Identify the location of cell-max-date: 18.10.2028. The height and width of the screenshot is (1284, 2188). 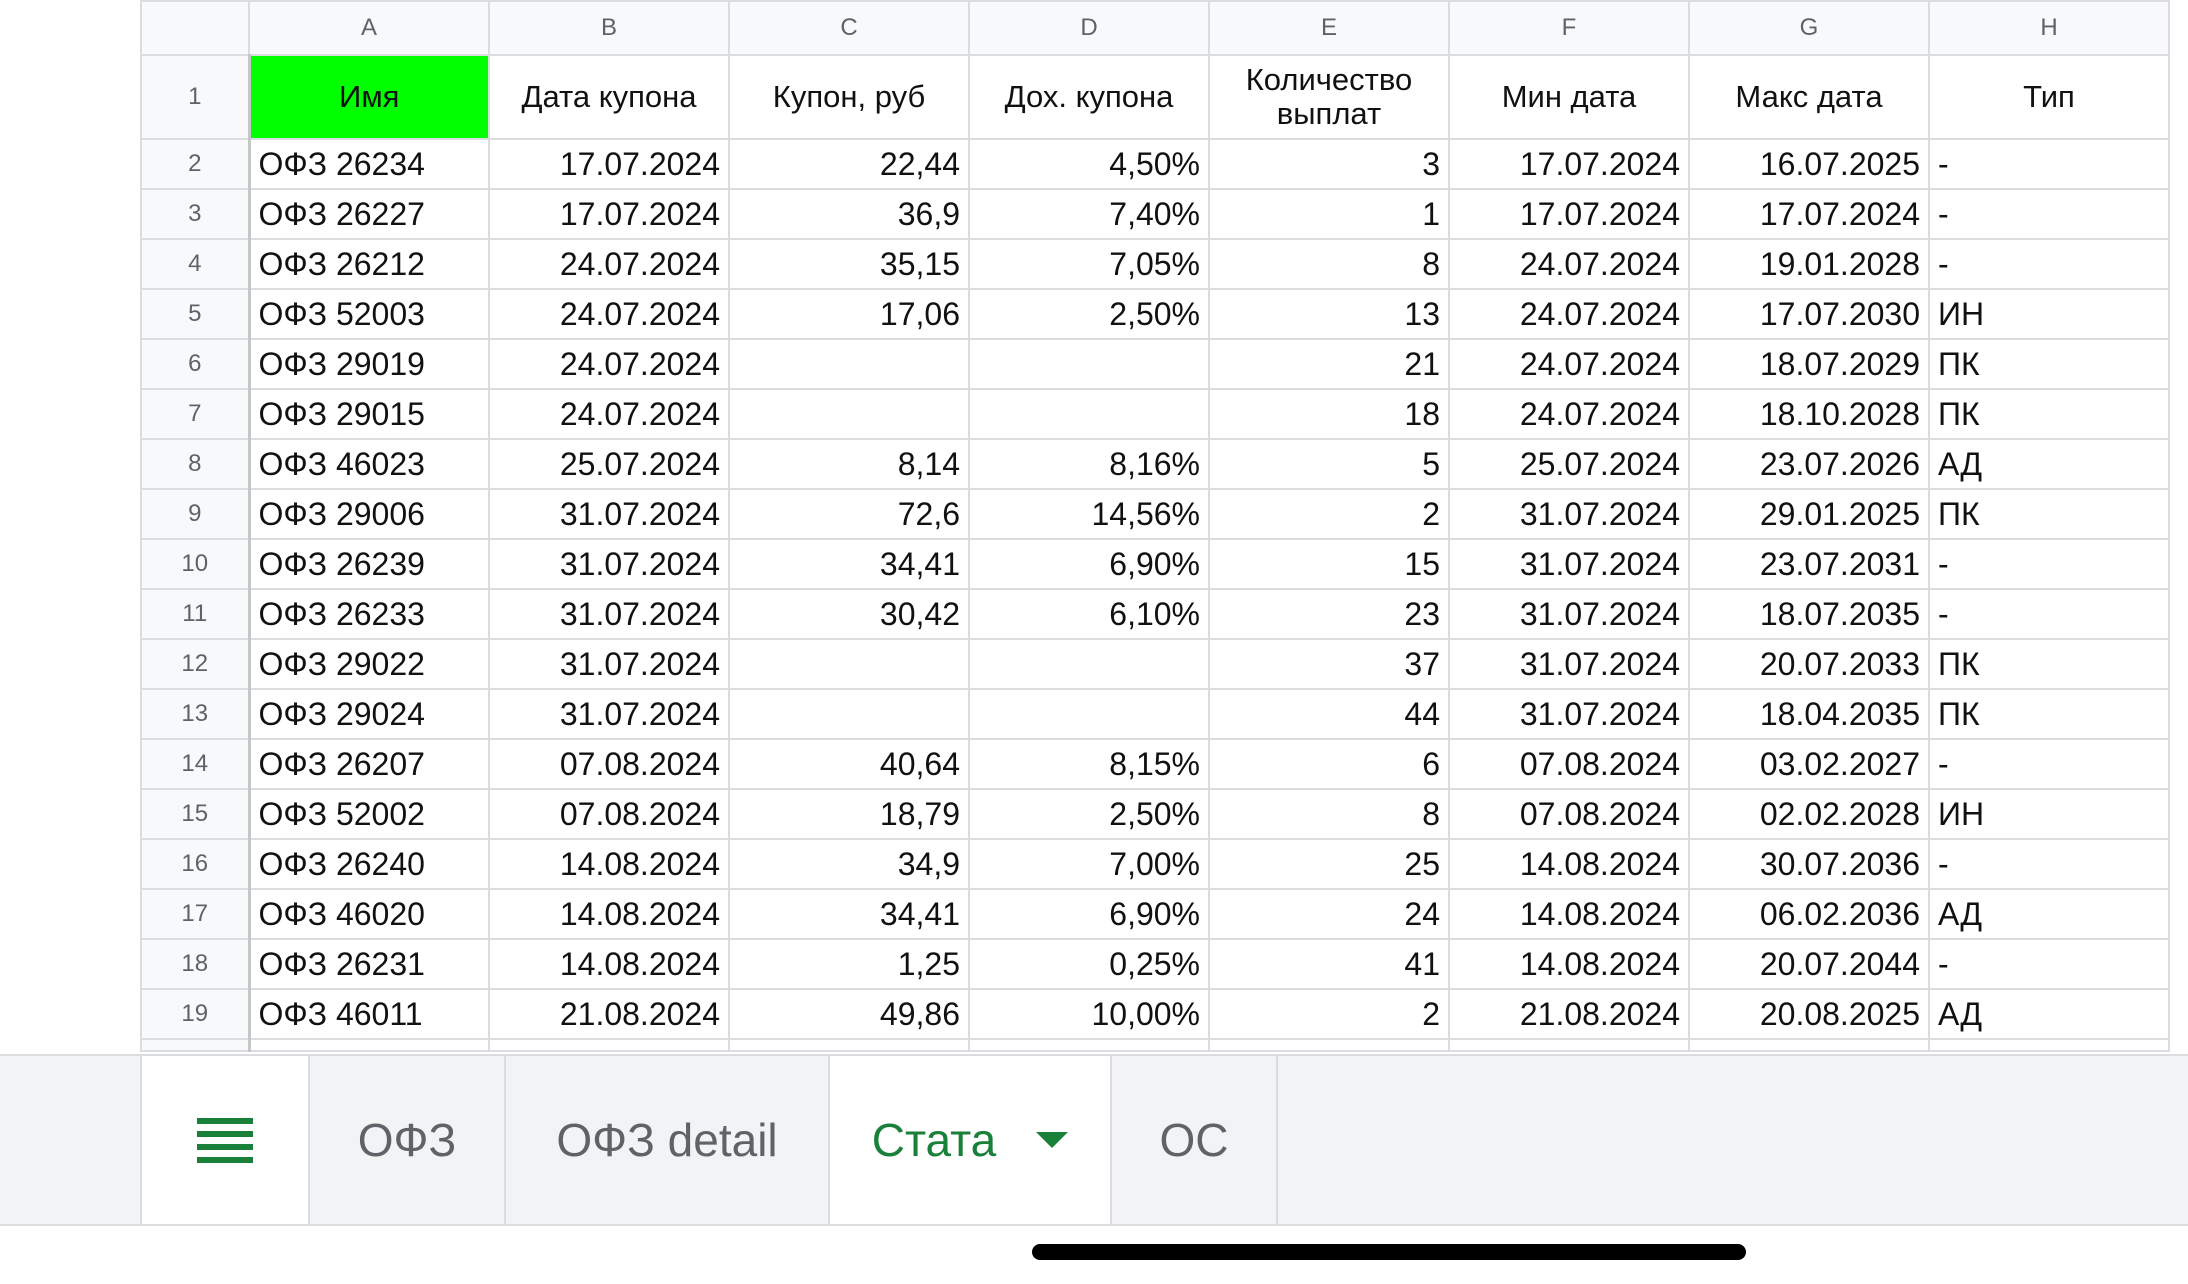
(1809, 414).